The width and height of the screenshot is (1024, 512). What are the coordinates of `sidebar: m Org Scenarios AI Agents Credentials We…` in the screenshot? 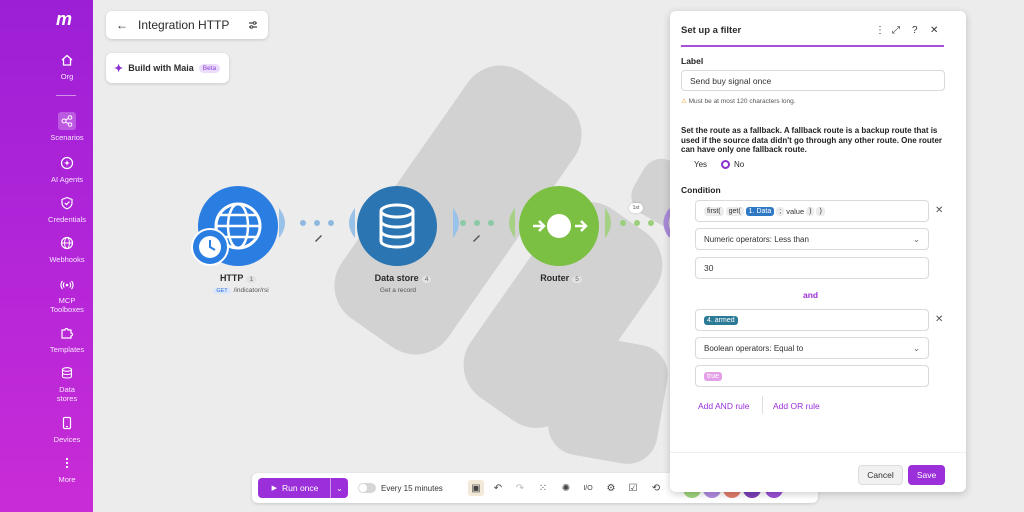 It's located at (46, 256).